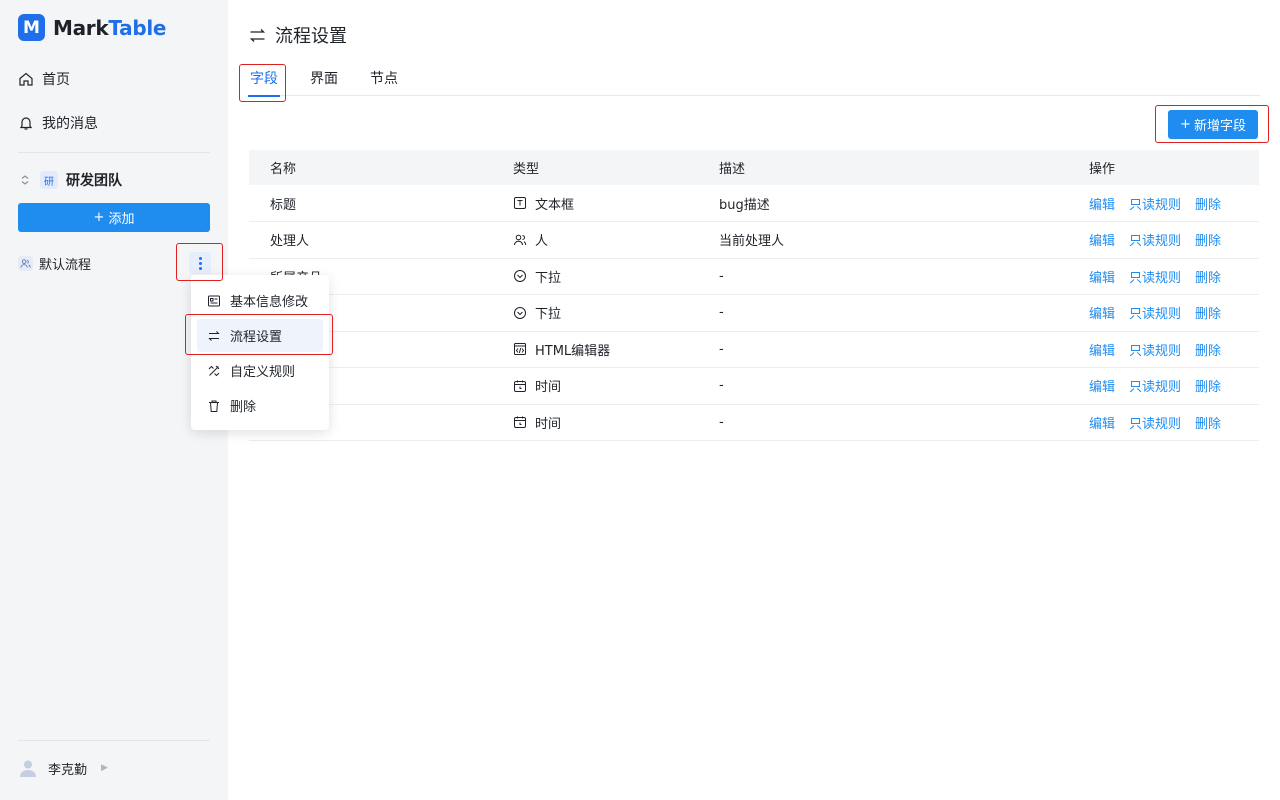  What do you see at coordinates (49, 180) in the screenshot?
I see `team-badge: 研` at bounding box center [49, 180].